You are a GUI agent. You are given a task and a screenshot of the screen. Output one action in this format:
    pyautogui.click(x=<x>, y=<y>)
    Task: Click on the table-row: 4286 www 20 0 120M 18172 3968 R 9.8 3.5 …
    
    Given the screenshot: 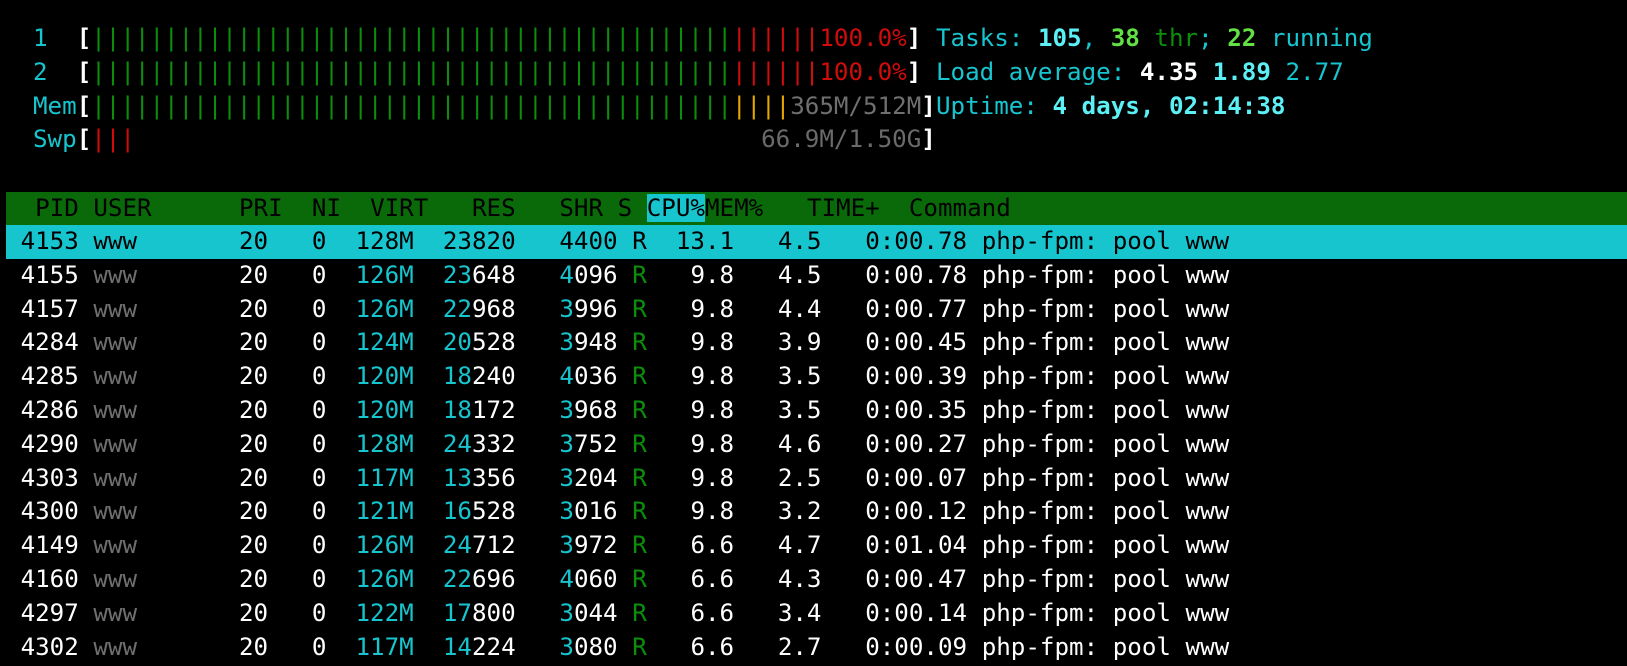 What is the action you would take?
    pyautogui.click(x=816, y=411)
    